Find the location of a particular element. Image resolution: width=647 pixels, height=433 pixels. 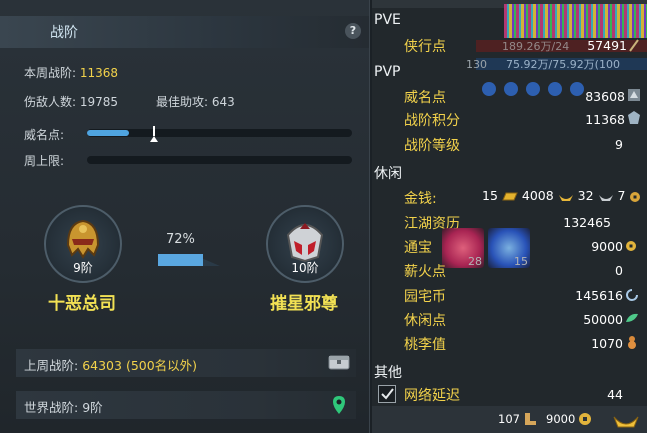

leisure-item-value-leisure: 50000 is located at coordinates (603, 319).